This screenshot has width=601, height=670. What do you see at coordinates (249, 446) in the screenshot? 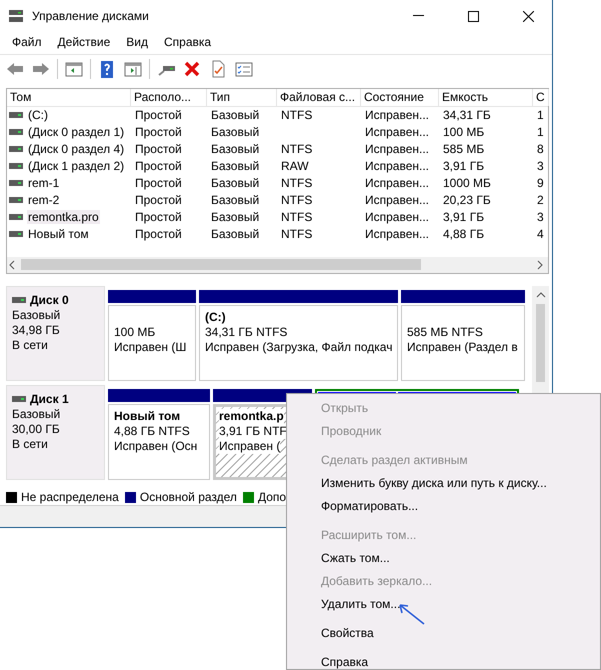
I see `partition-info: Исправен (` at bounding box center [249, 446].